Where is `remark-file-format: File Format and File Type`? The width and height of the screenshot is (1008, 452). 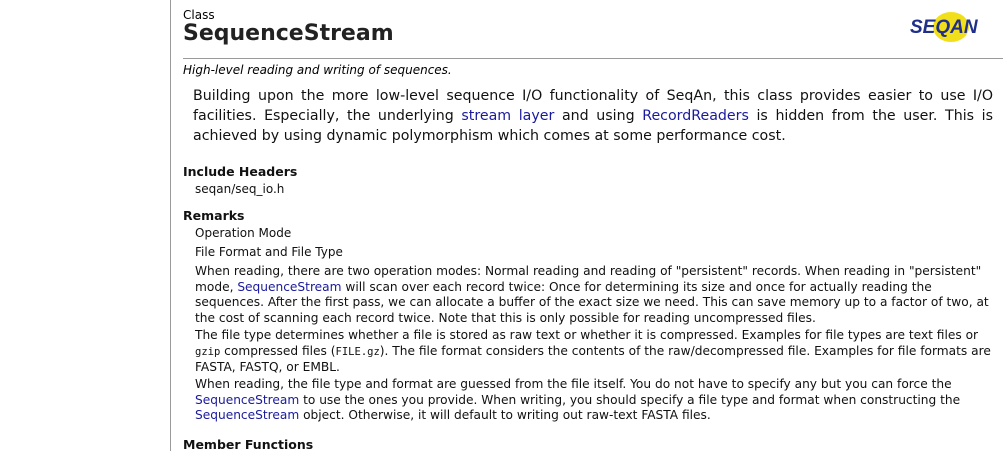
remark-file-format: File Format and File Type is located at coordinates (269, 252).